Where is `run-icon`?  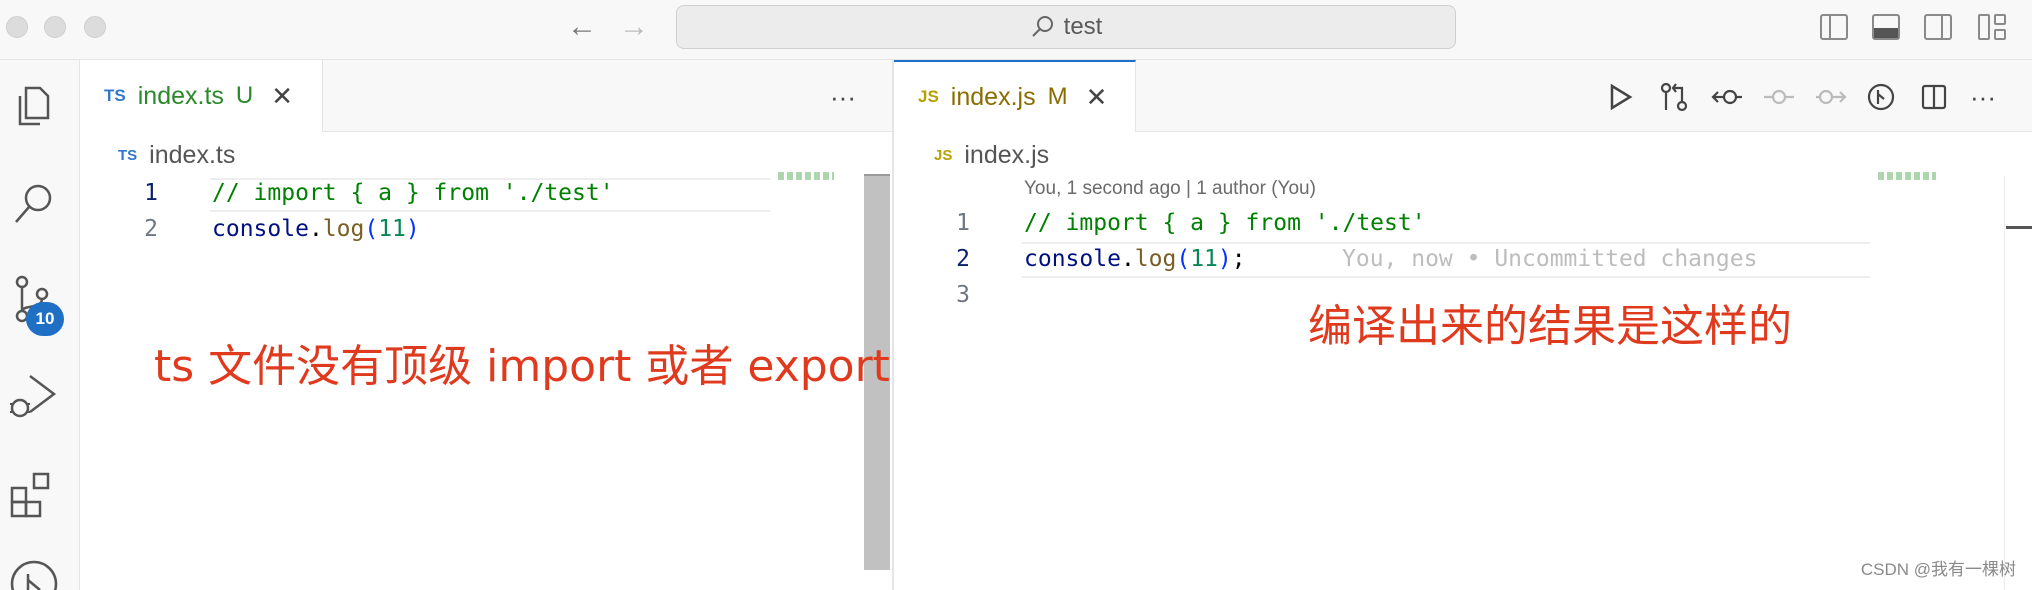
run-icon is located at coordinates (1620, 97).